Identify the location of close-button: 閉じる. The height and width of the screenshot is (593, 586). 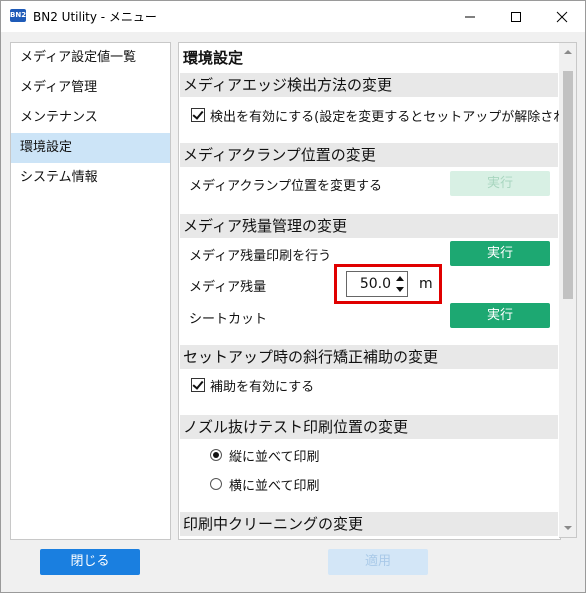
(90, 562).